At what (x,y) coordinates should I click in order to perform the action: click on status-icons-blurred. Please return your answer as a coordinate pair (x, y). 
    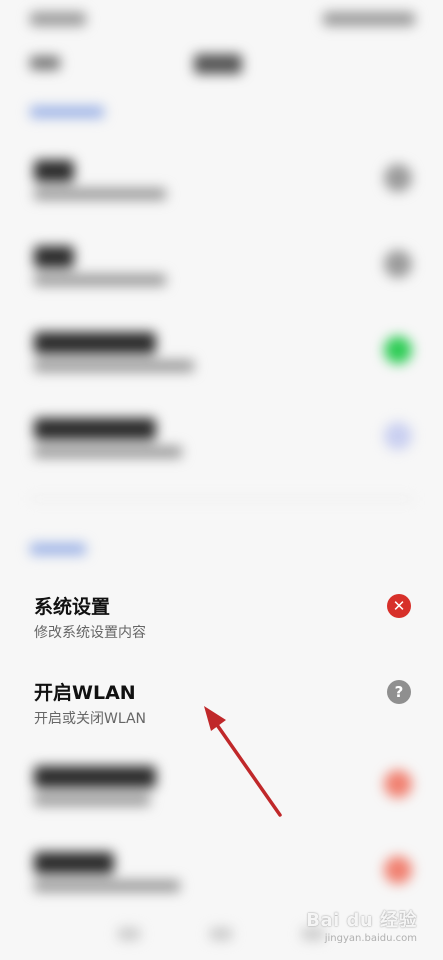
    Looking at the image, I should click on (369, 19).